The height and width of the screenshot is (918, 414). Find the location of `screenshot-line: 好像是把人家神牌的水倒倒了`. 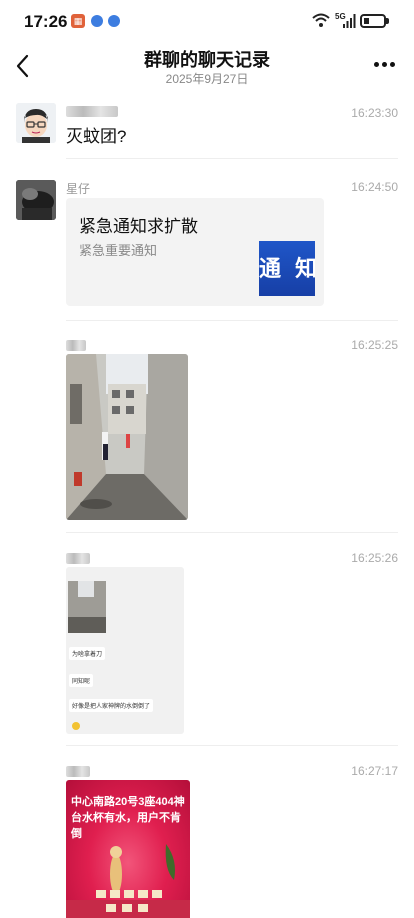

screenshot-line: 好像是把人家神牌的水倒倒了 is located at coordinates (111, 705).